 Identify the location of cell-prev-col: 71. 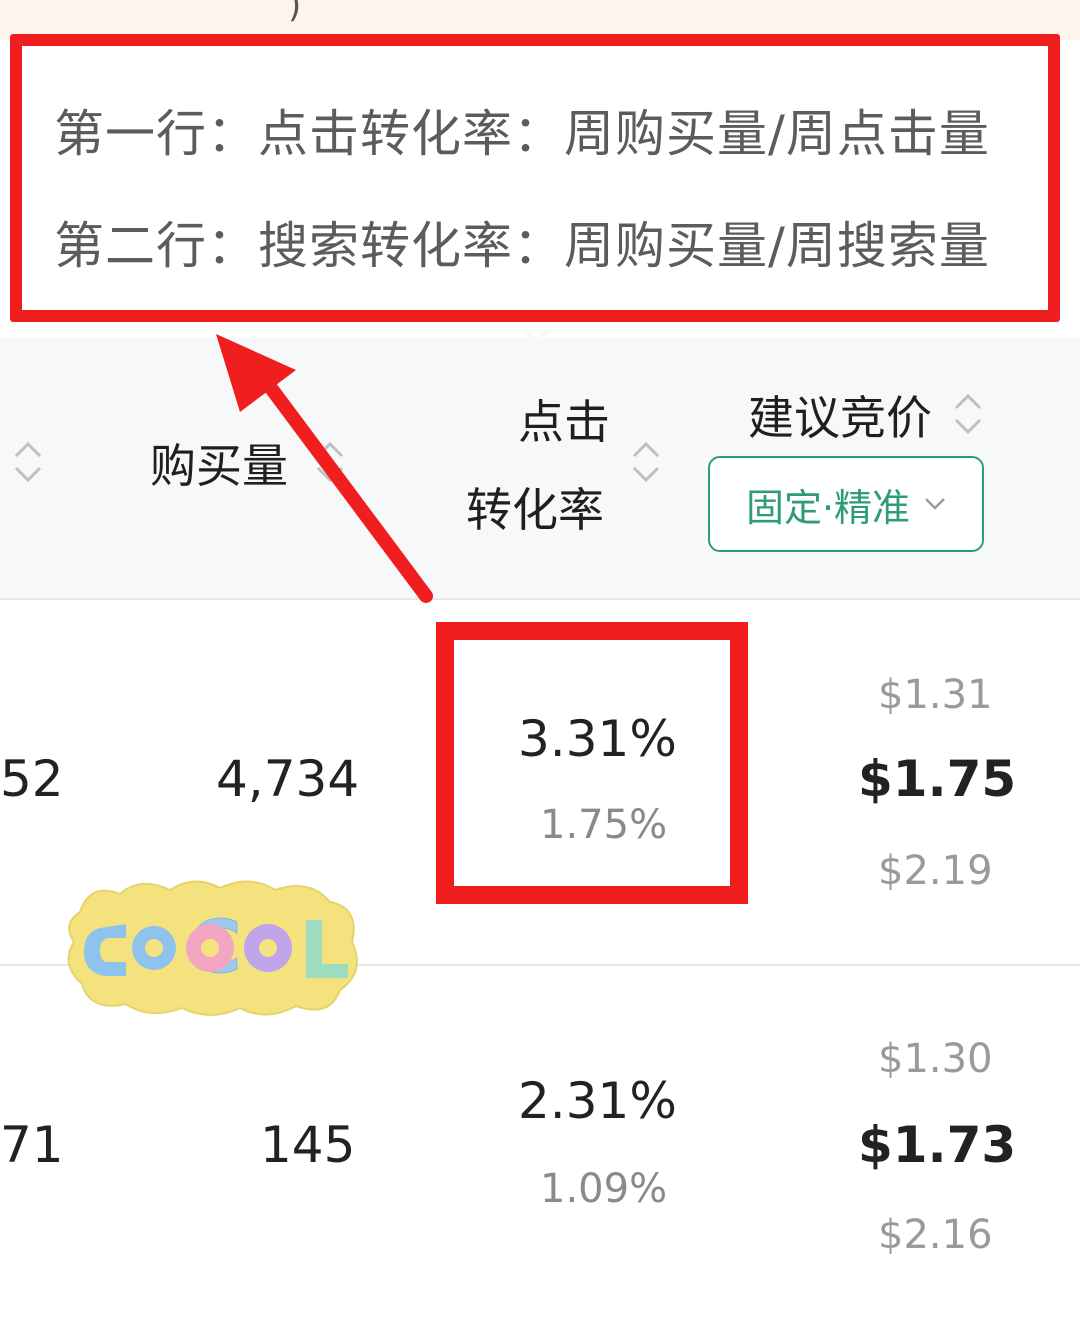
(32, 1145).